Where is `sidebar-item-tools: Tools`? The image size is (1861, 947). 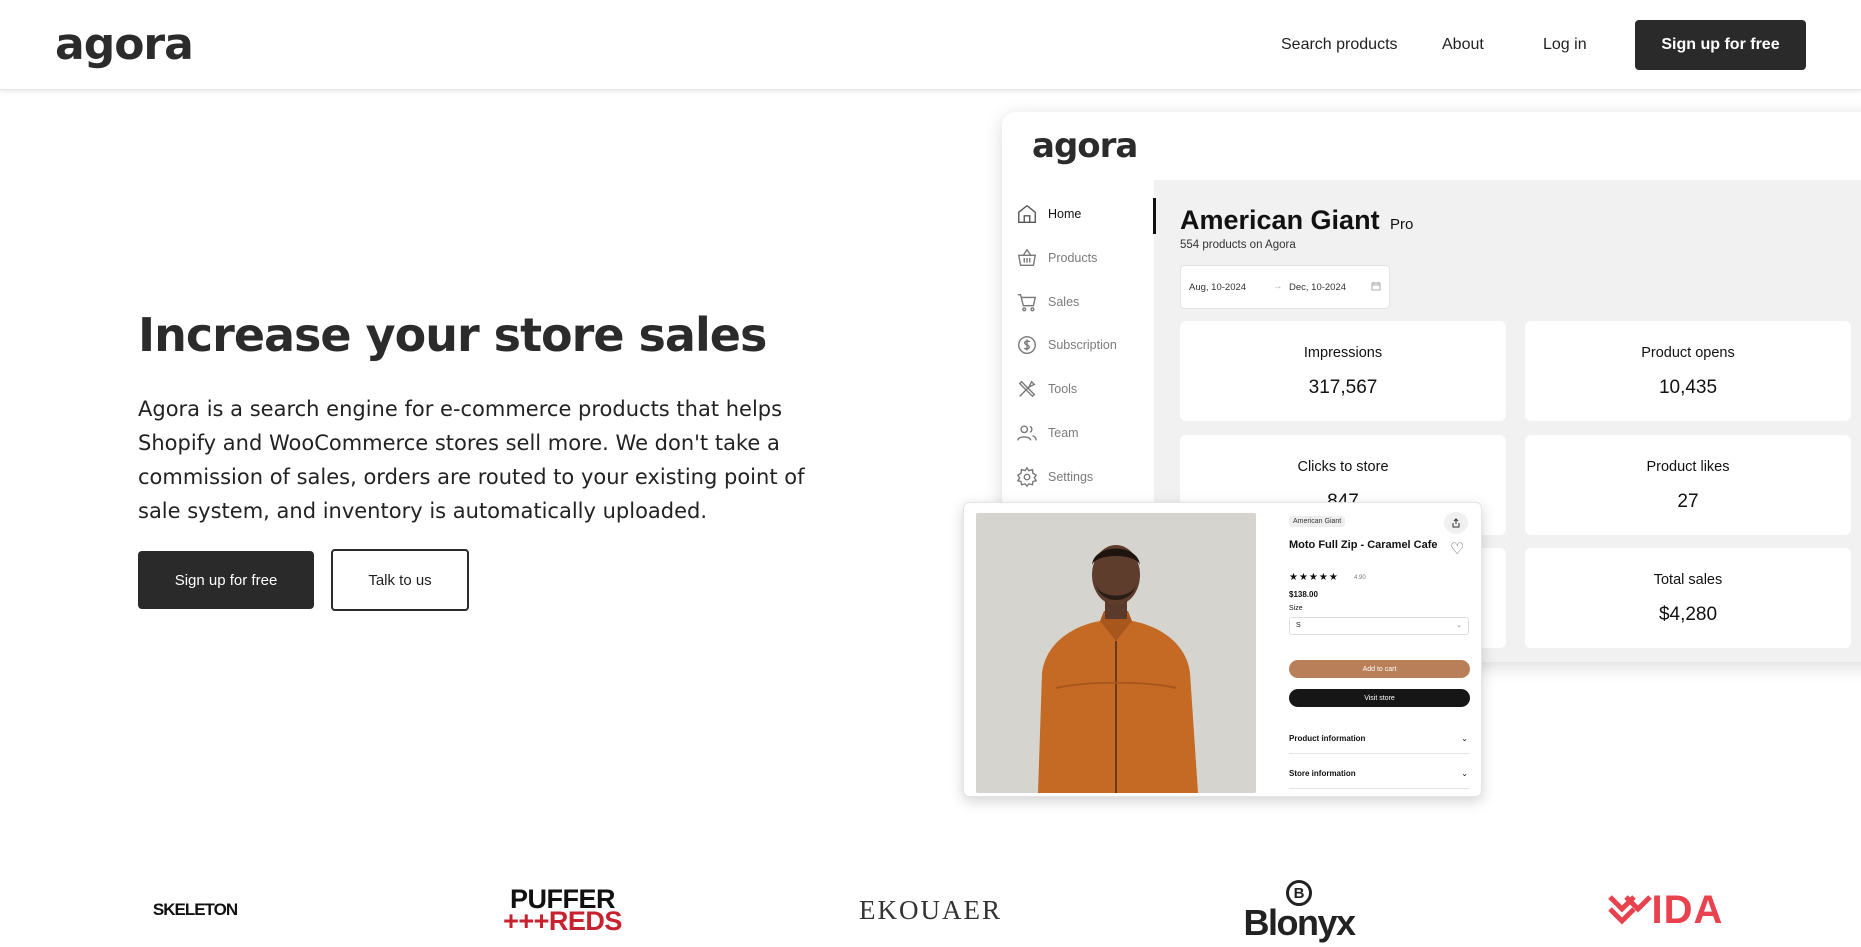 sidebar-item-tools: Tools is located at coordinates (1046, 389).